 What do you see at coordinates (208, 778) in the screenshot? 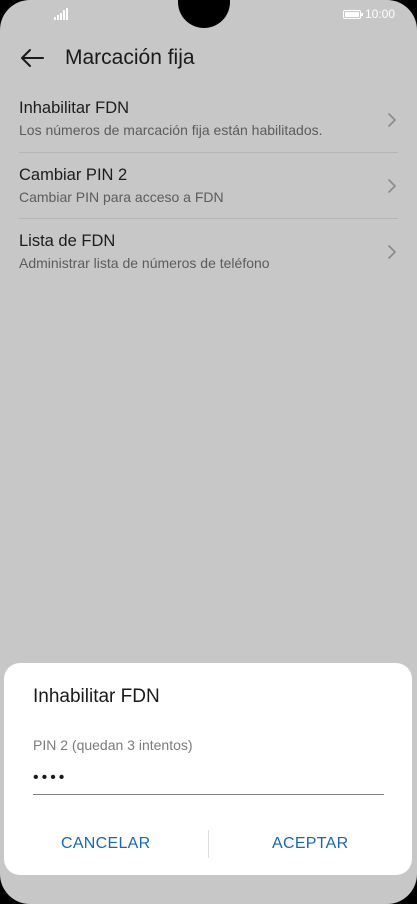
I see `pin-input` at bounding box center [208, 778].